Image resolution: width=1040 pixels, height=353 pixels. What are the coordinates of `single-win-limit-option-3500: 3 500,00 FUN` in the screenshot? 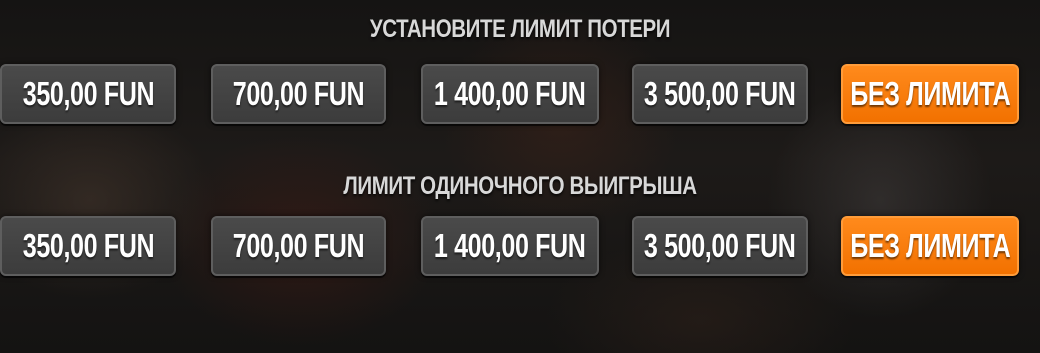 It's located at (720, 246).